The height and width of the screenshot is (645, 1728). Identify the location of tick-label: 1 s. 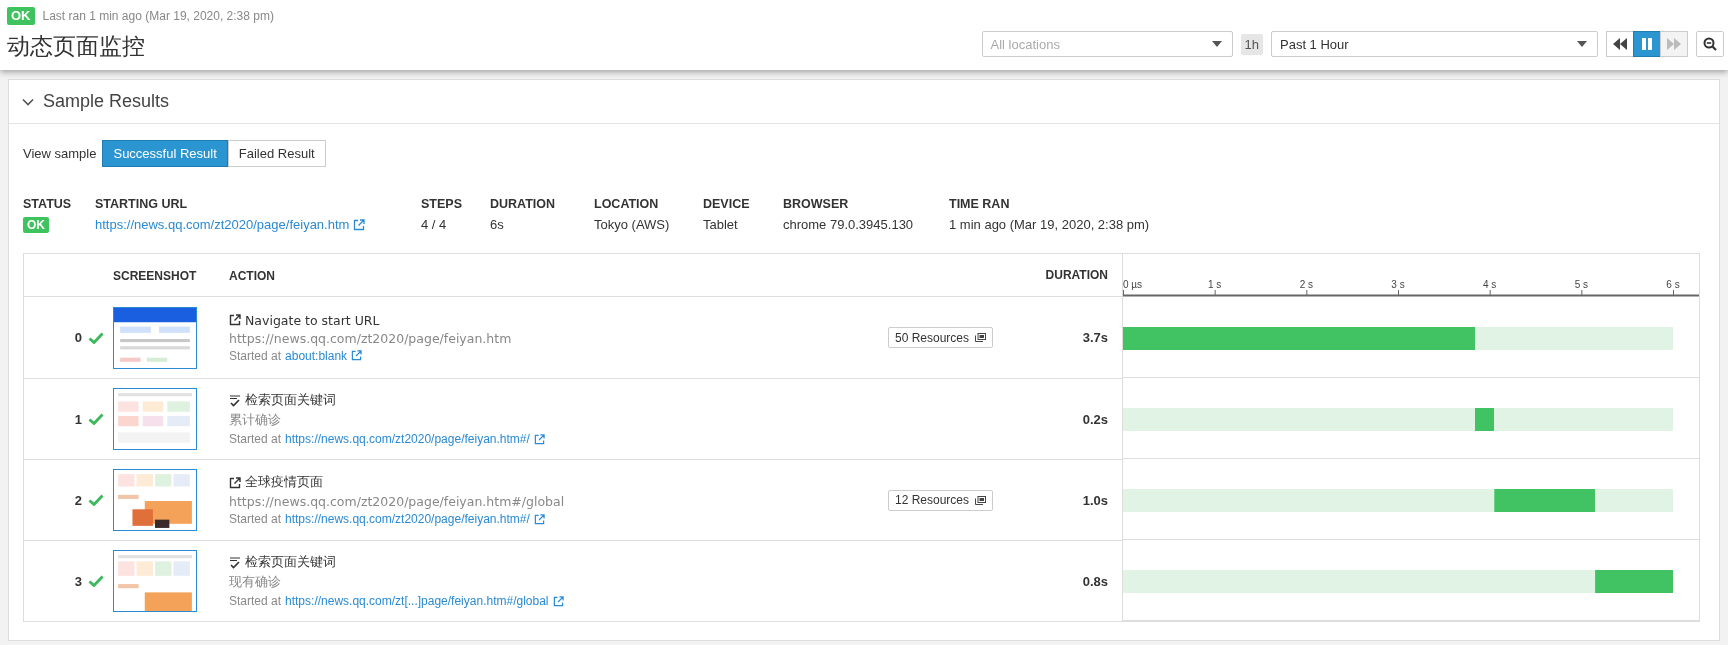
(1215, 284).